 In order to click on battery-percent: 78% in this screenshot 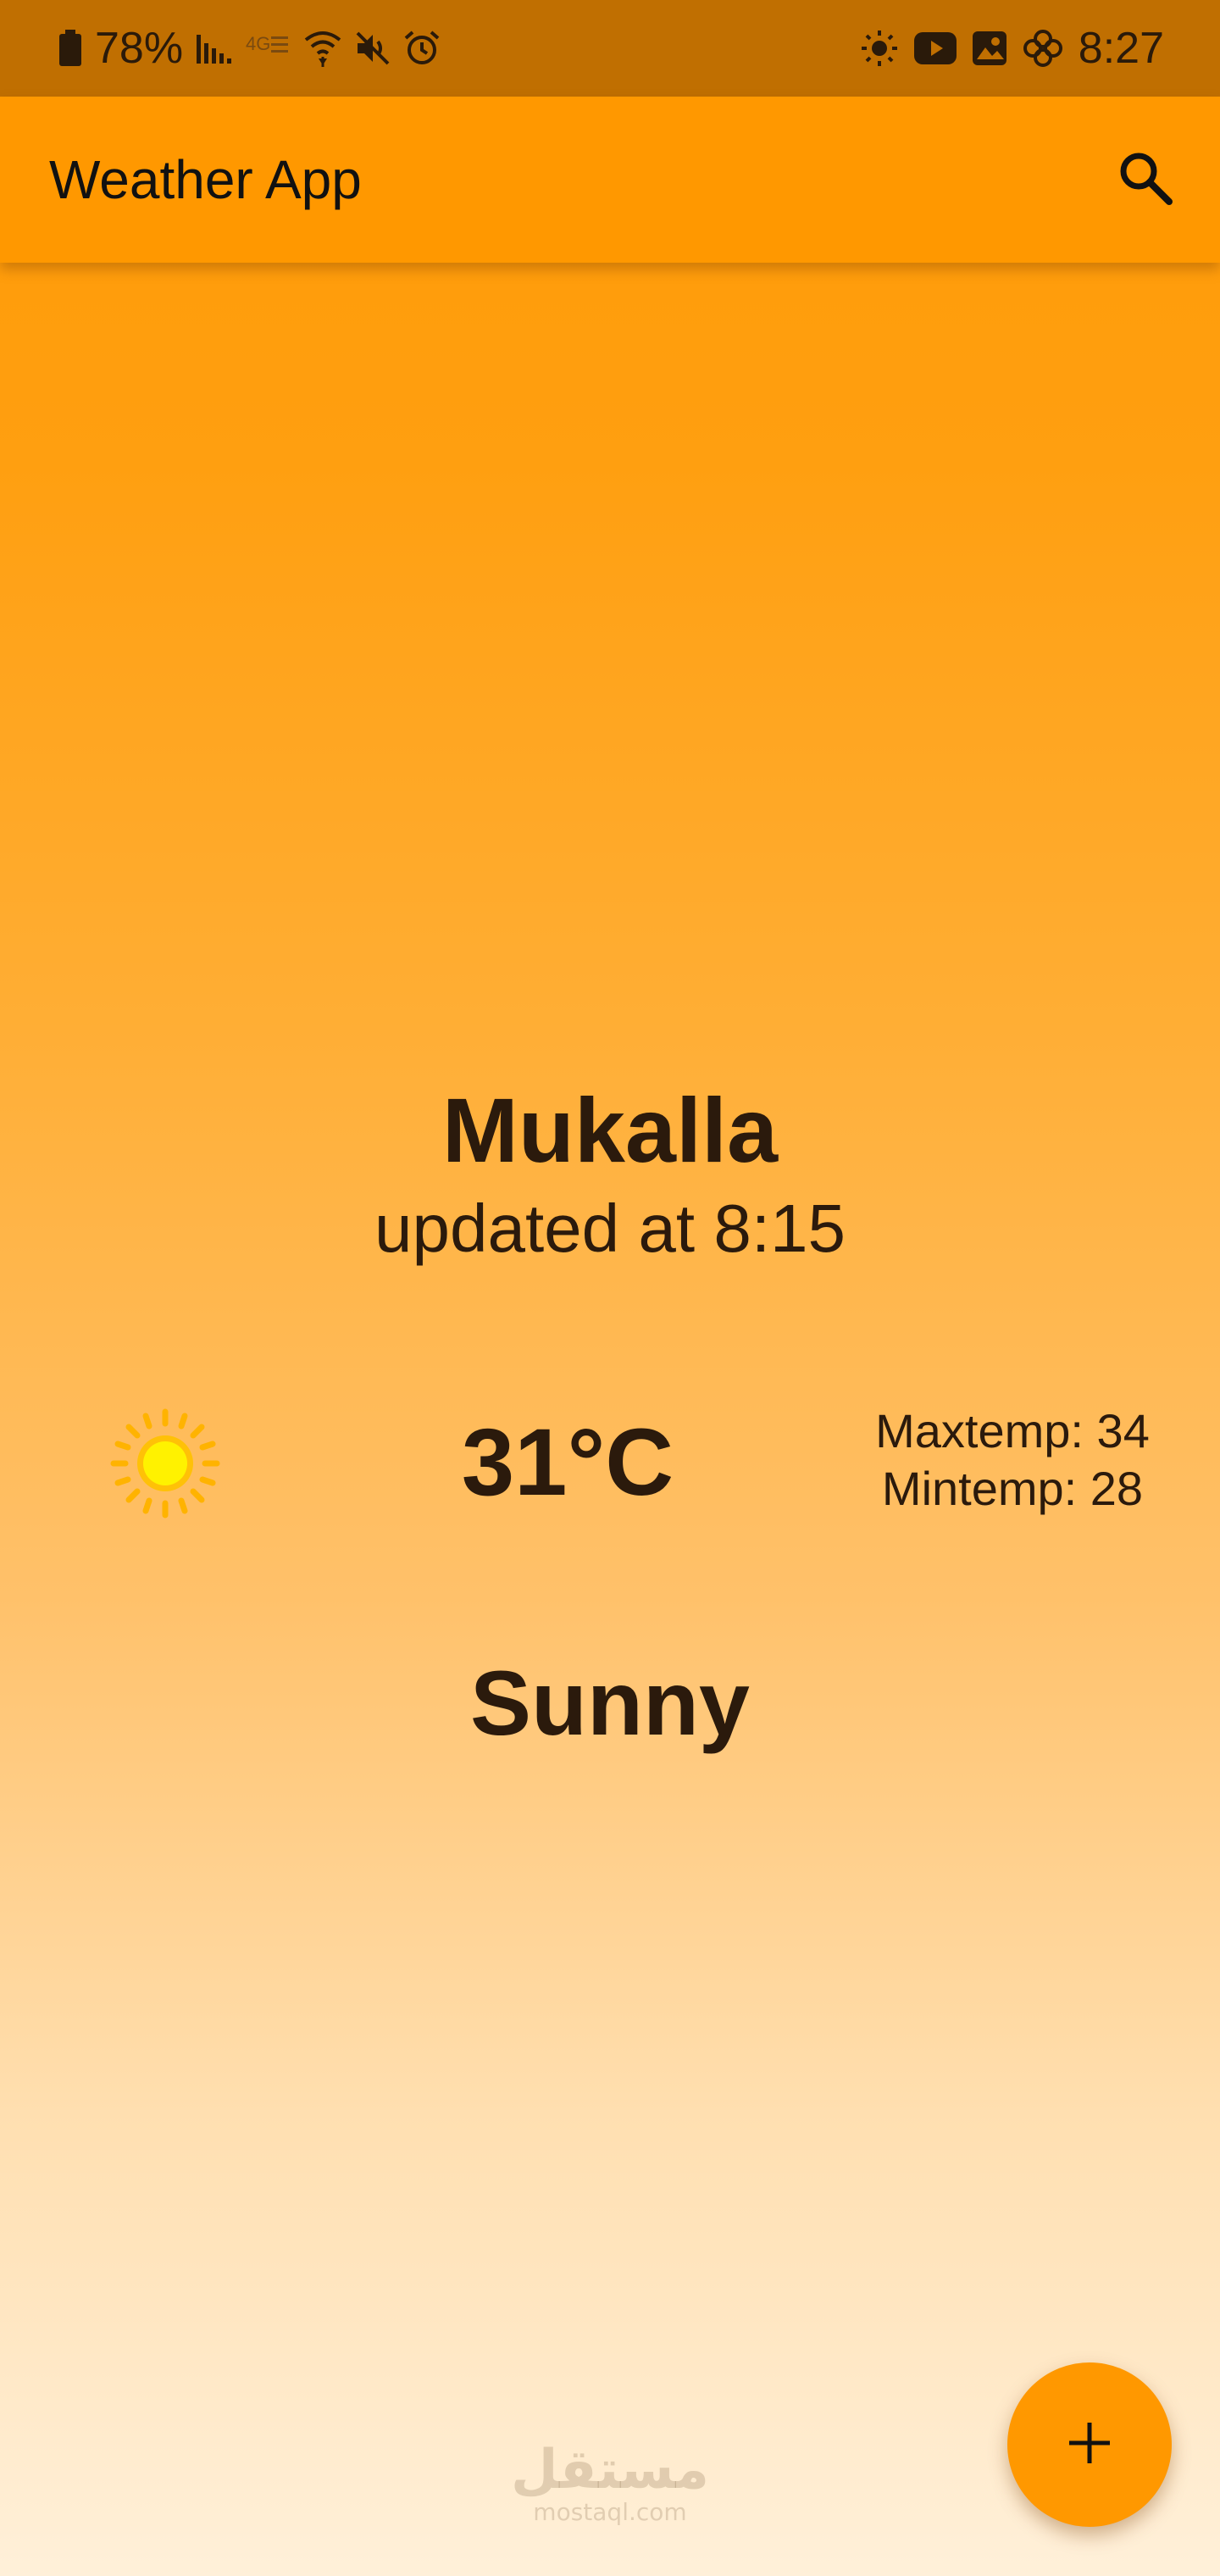, I will do `click(139, 48)`.